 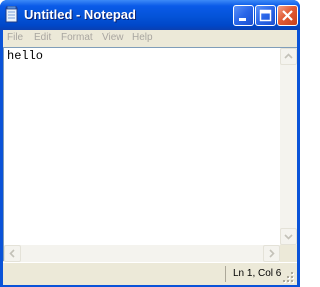 What do you see at coordinates (12, 14) in the screenshot?
I see `notepad-icon` at bounding box center [12, 14].